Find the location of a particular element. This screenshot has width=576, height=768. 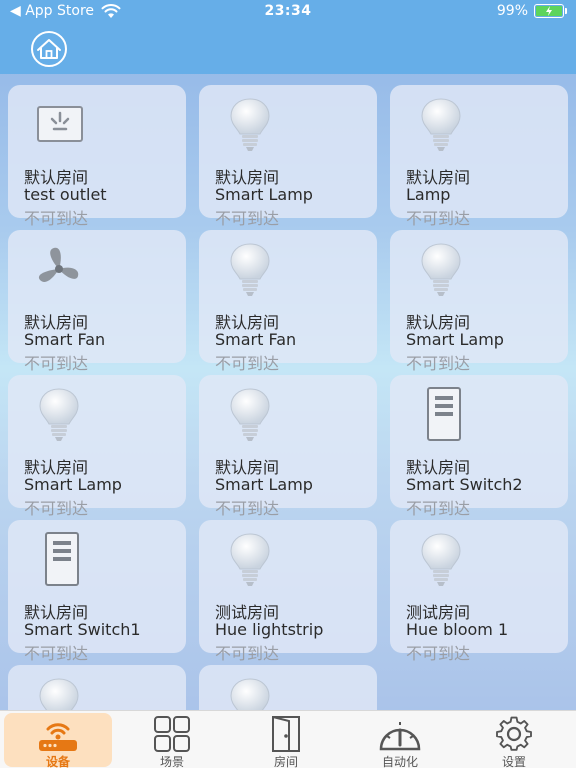

tab-rooms: 房间 is located at coordinates (286, 740).